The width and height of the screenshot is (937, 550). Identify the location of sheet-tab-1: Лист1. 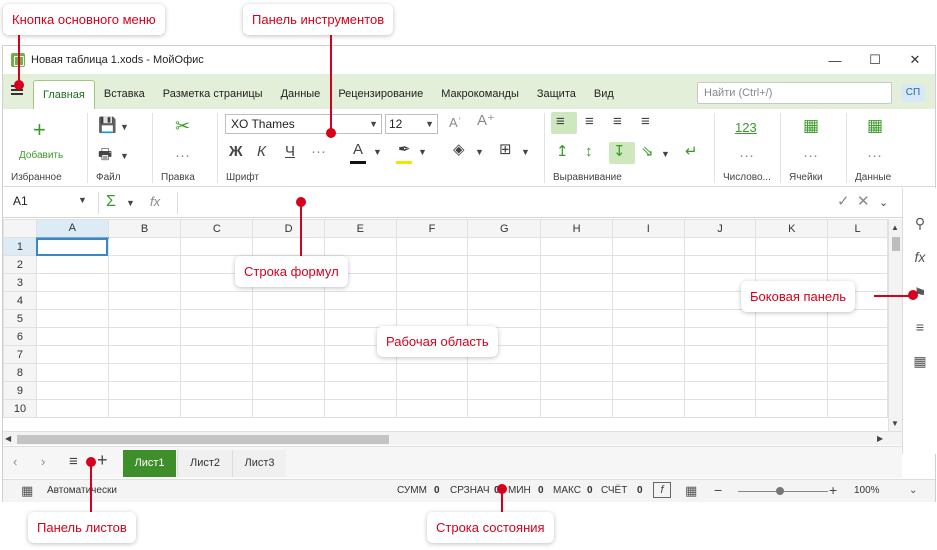
(149, 463).